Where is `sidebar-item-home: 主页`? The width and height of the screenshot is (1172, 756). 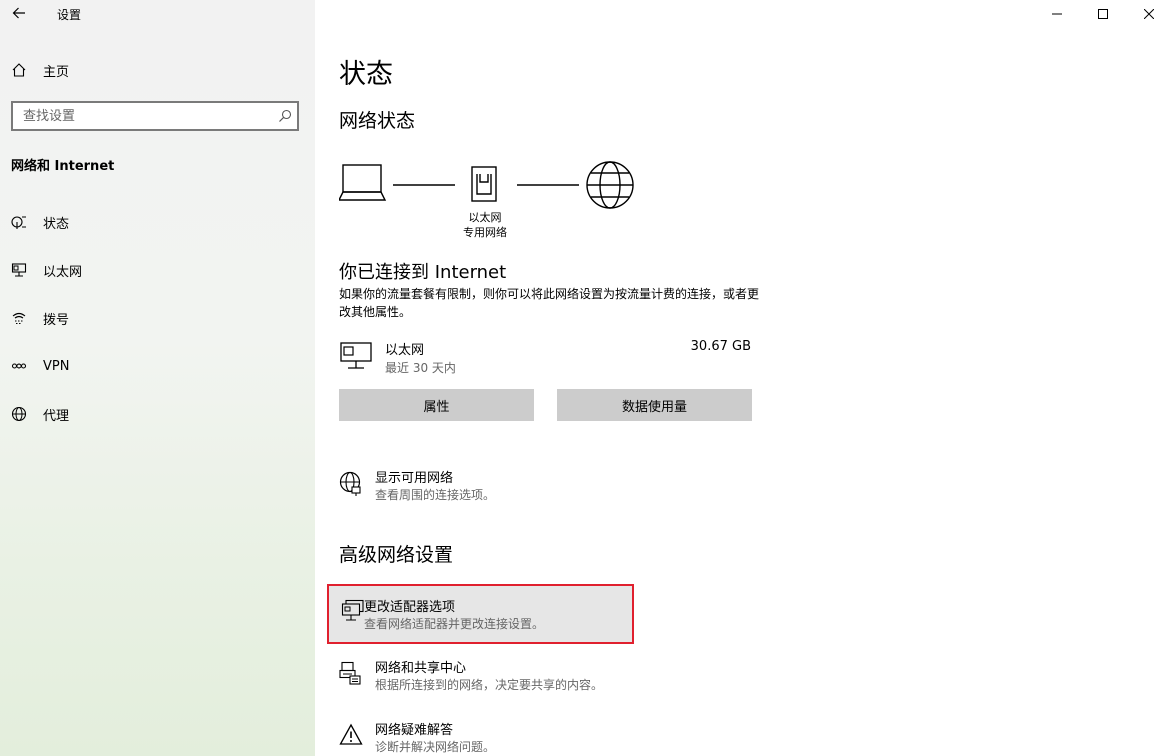
sidebar-item-home: 主页 is located at coordinates (157, 70).